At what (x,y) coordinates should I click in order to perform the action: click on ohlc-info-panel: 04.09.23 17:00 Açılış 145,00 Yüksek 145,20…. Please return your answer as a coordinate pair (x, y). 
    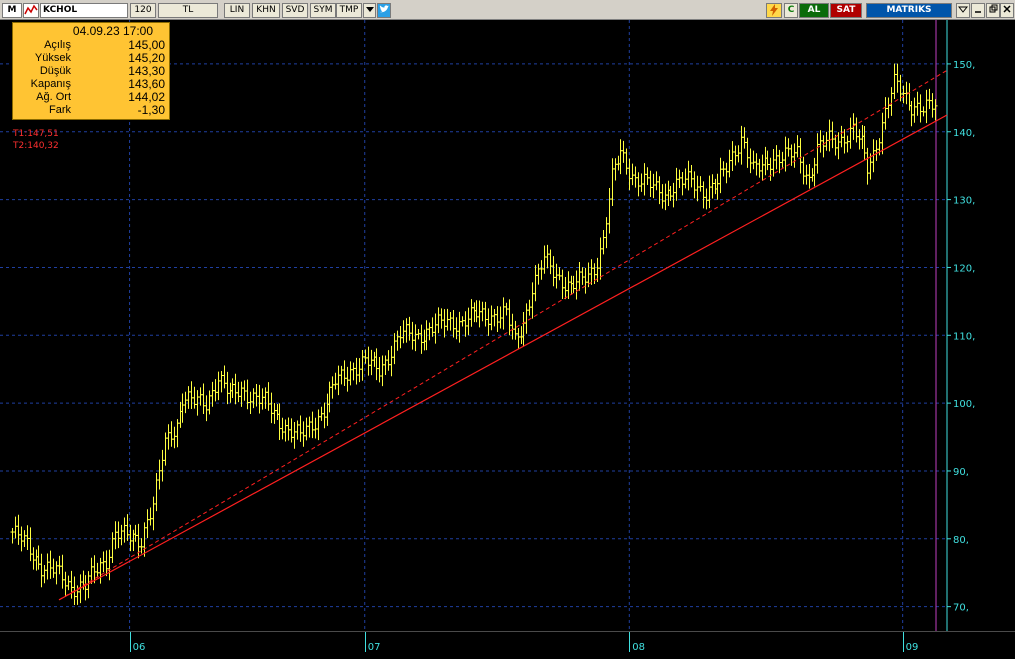
    Looking at the image, I should click on (91, 71).